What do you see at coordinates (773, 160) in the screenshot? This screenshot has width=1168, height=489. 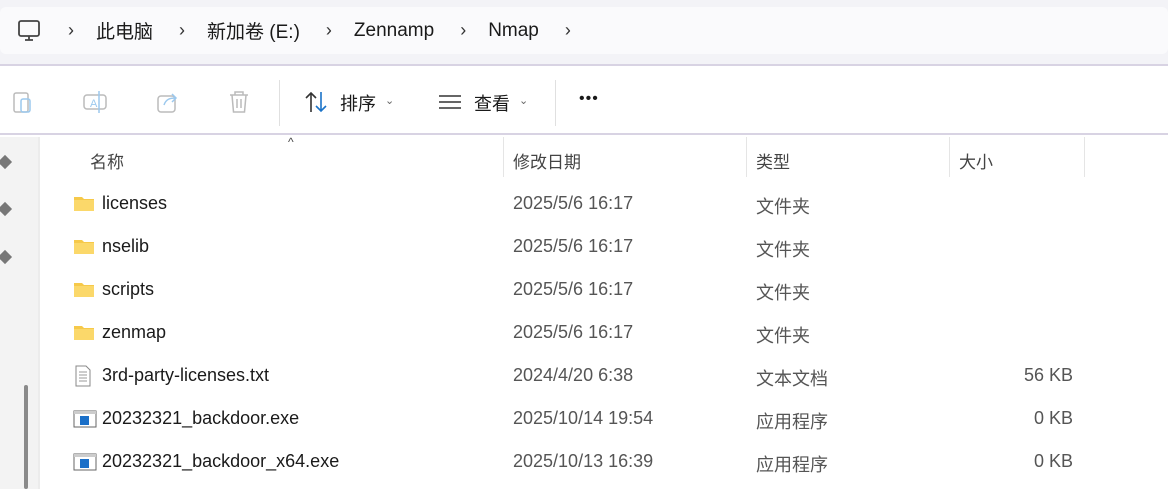 I see `column-header-type: 类型` at bounding box center [773, 160].